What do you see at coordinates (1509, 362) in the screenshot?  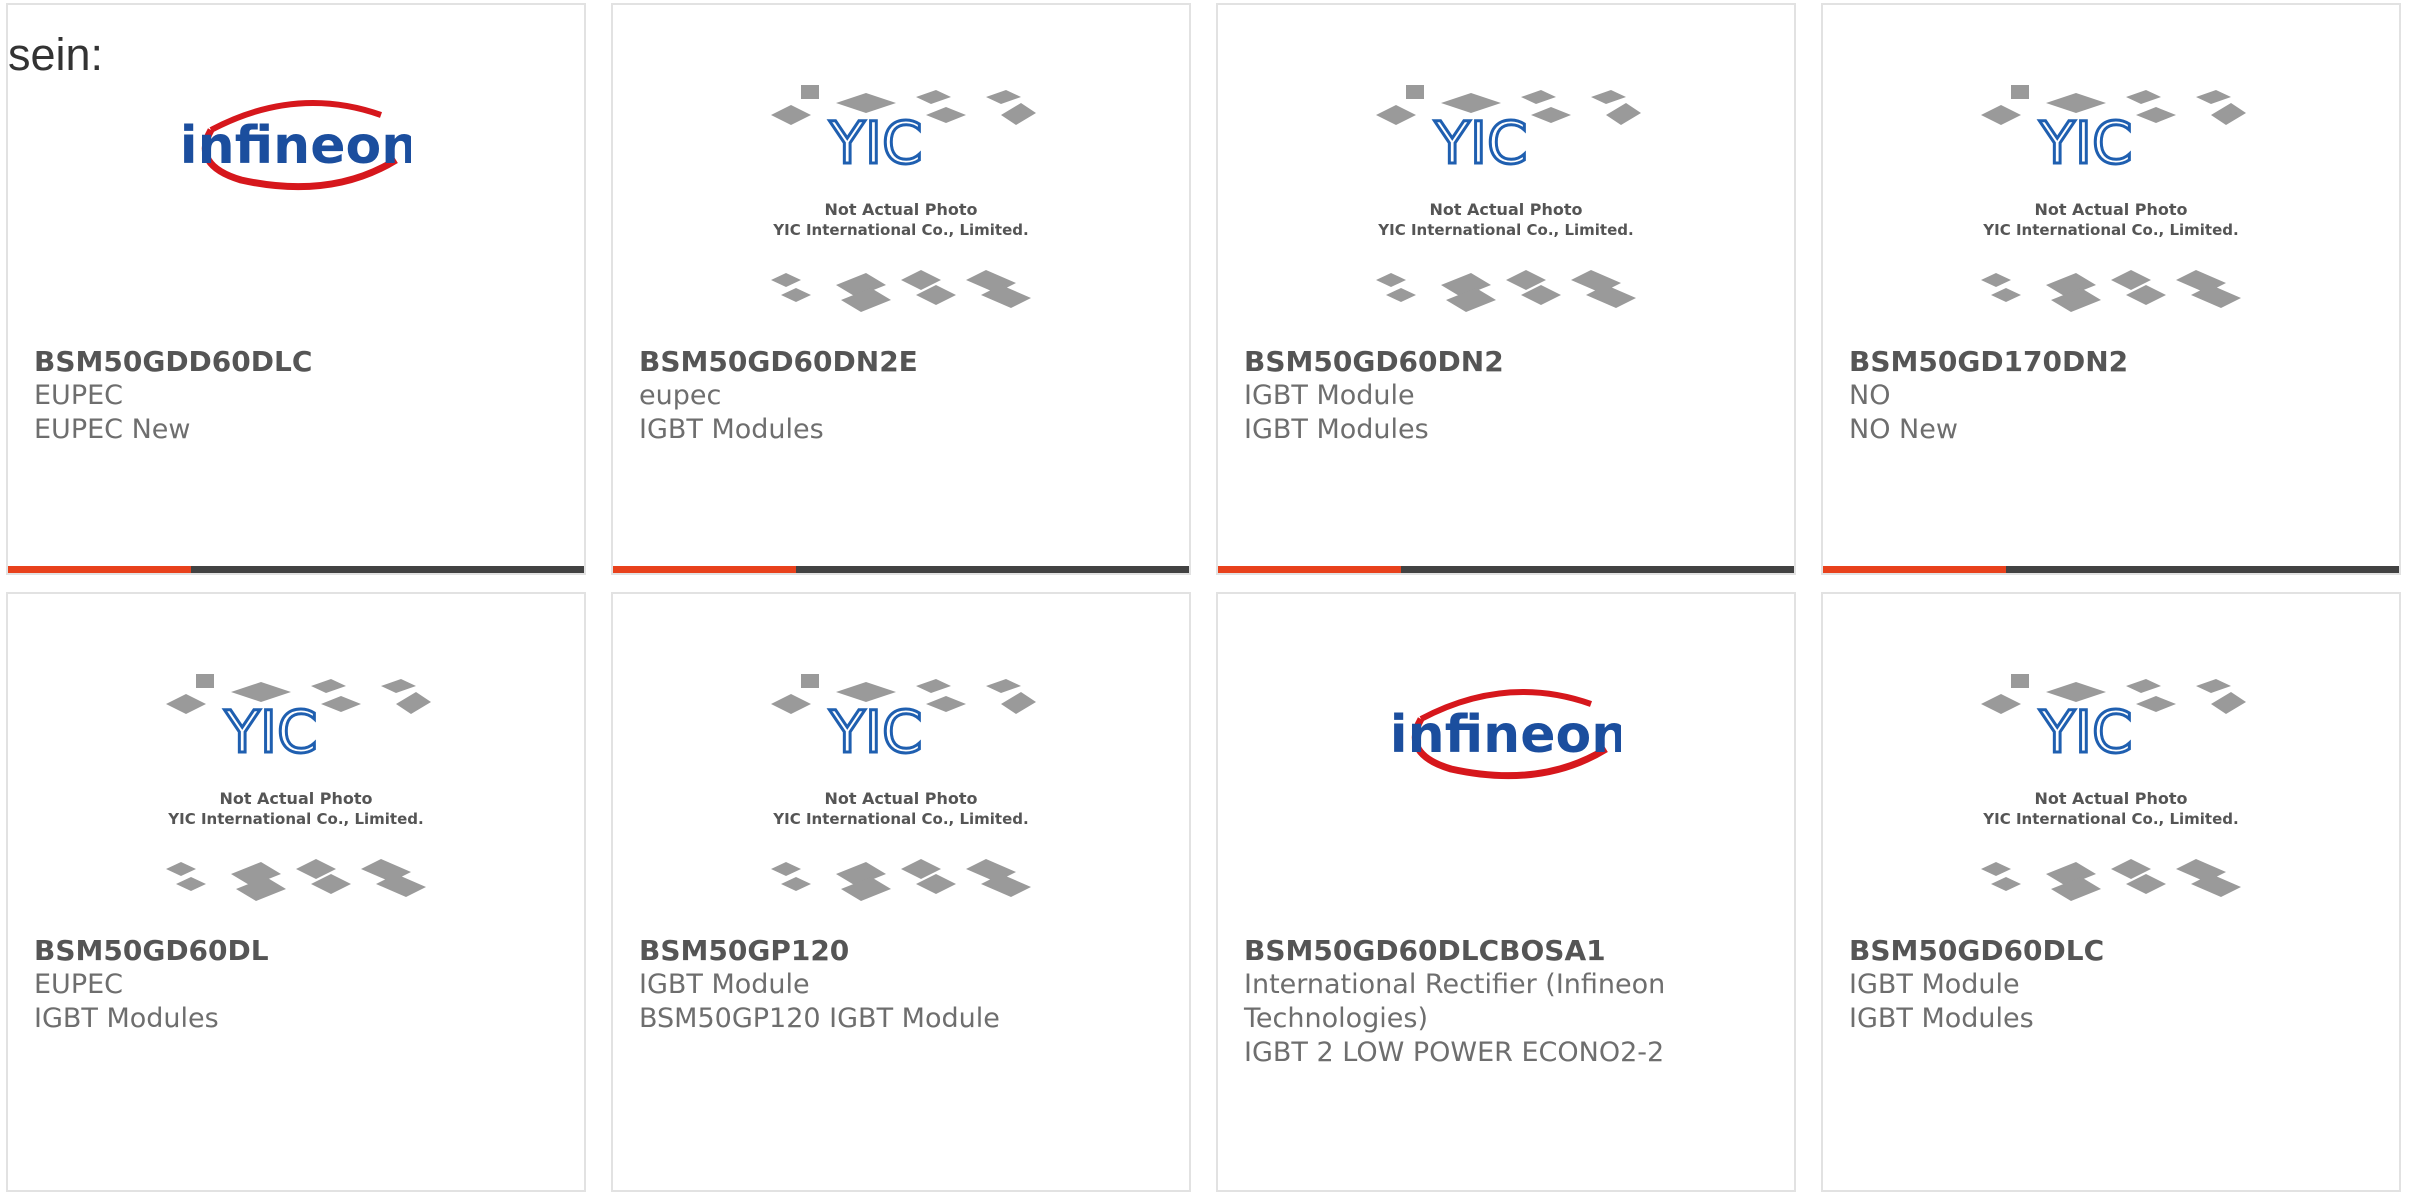 I see `part-number: BSM50GD60DN2` at bounding box center [1509, 362].